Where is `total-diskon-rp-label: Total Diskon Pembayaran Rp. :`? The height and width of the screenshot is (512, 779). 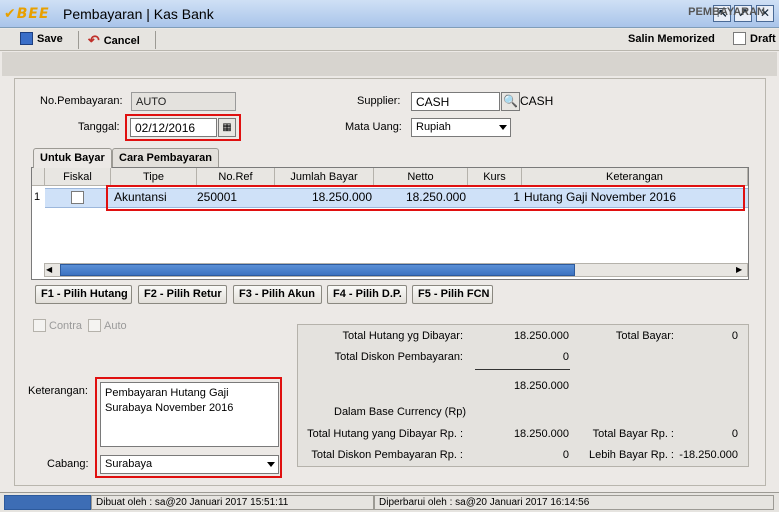
total-diskon-rp-label: Total Diskon Pembayaran Rp. : is located at coordinates (387, 455).